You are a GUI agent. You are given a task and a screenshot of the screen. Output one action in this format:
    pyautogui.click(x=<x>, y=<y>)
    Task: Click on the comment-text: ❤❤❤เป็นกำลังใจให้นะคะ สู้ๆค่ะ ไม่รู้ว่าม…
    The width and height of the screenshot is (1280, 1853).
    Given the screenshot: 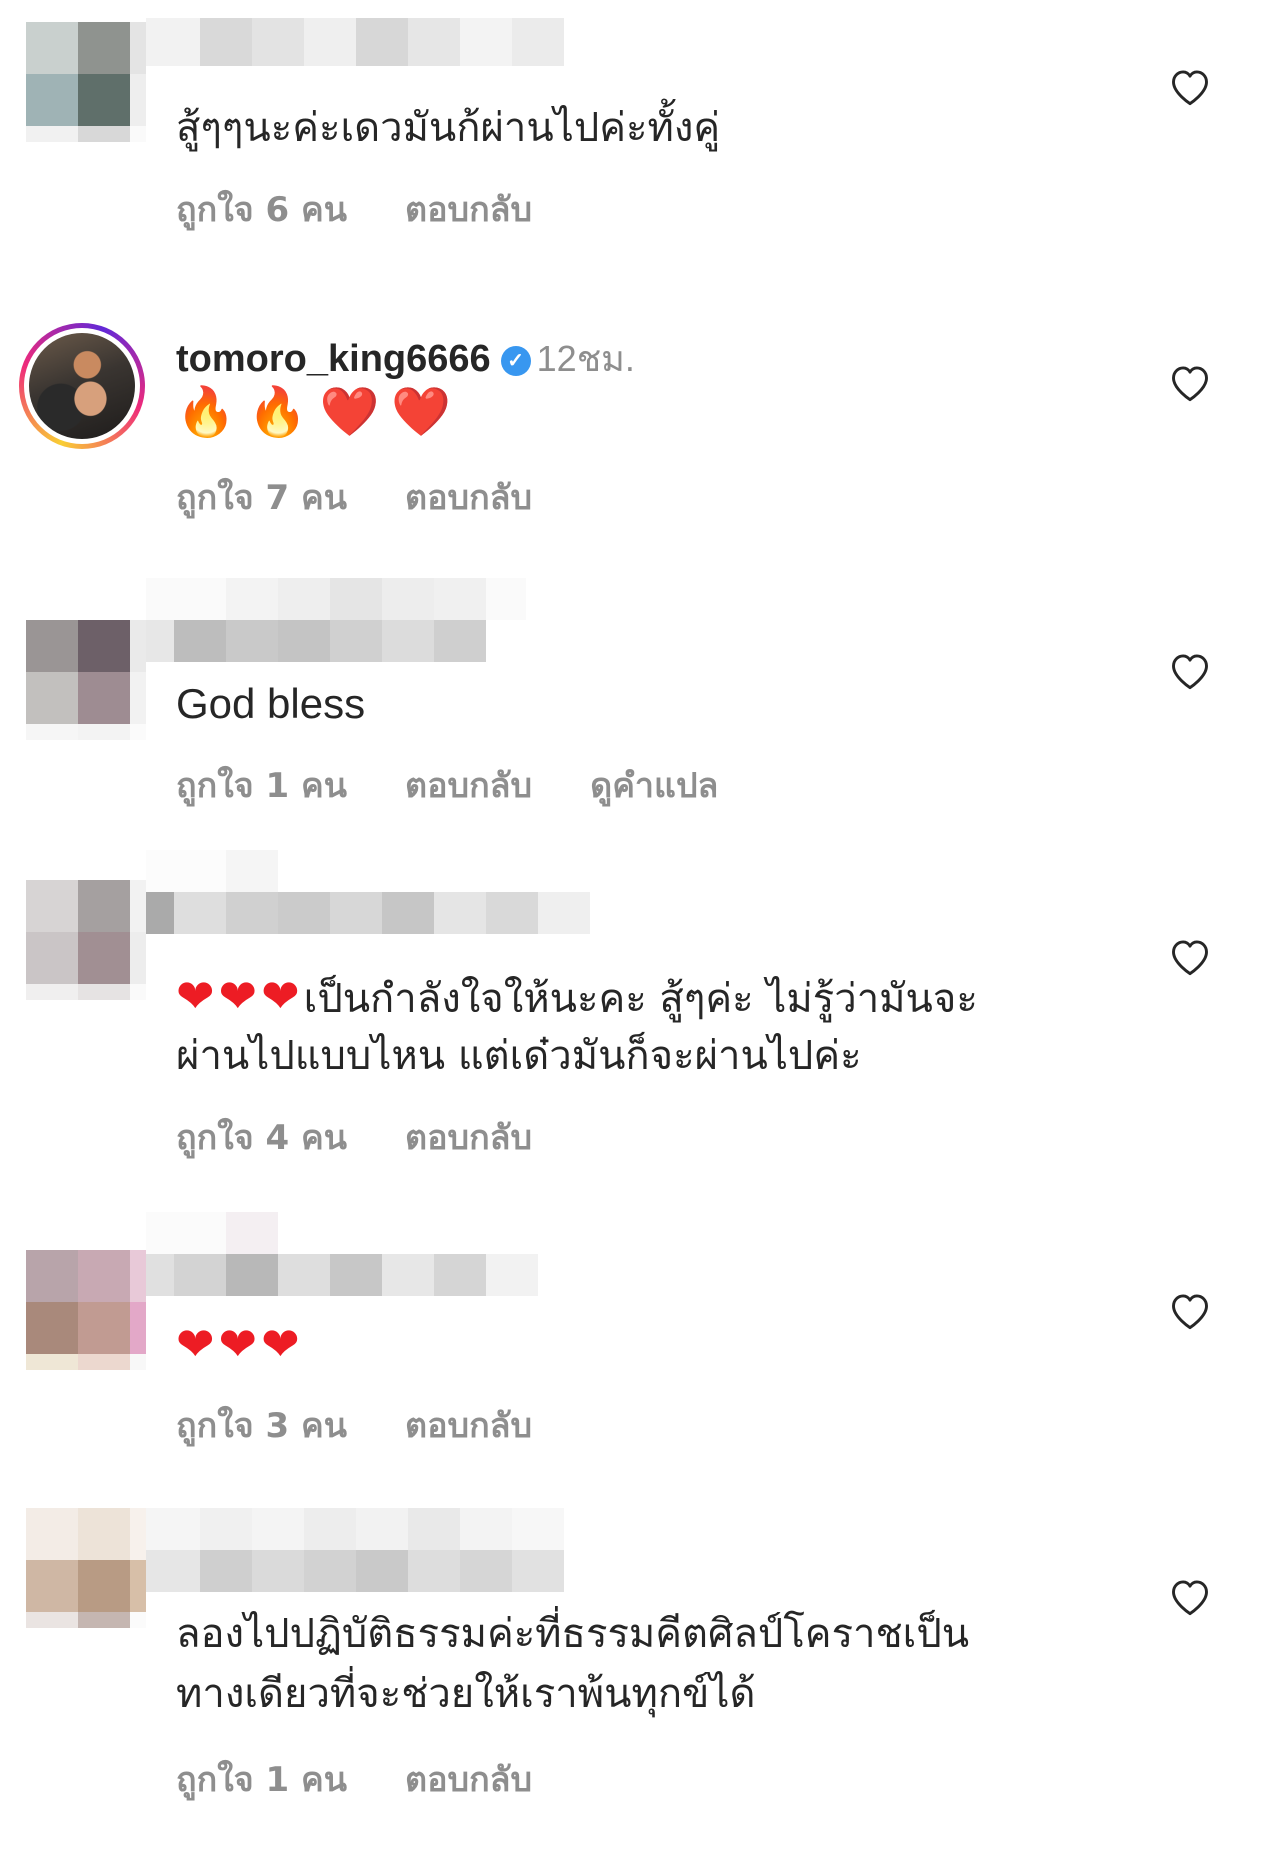 What is the action you would take?
    pyautogui.click(x=577, y=997)
    